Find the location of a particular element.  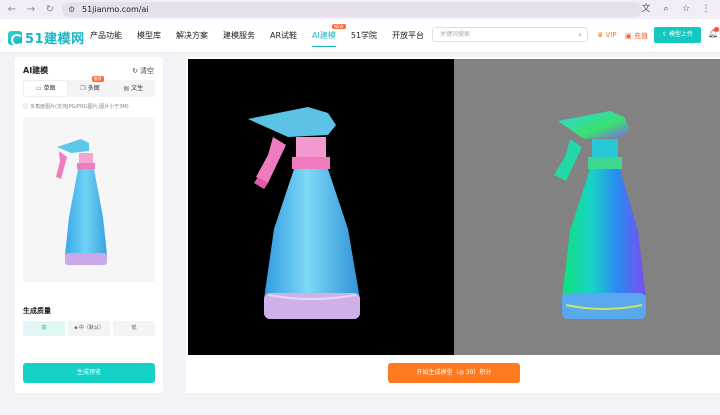

reload-icon: ↻ is located at coordinates (50, 10).